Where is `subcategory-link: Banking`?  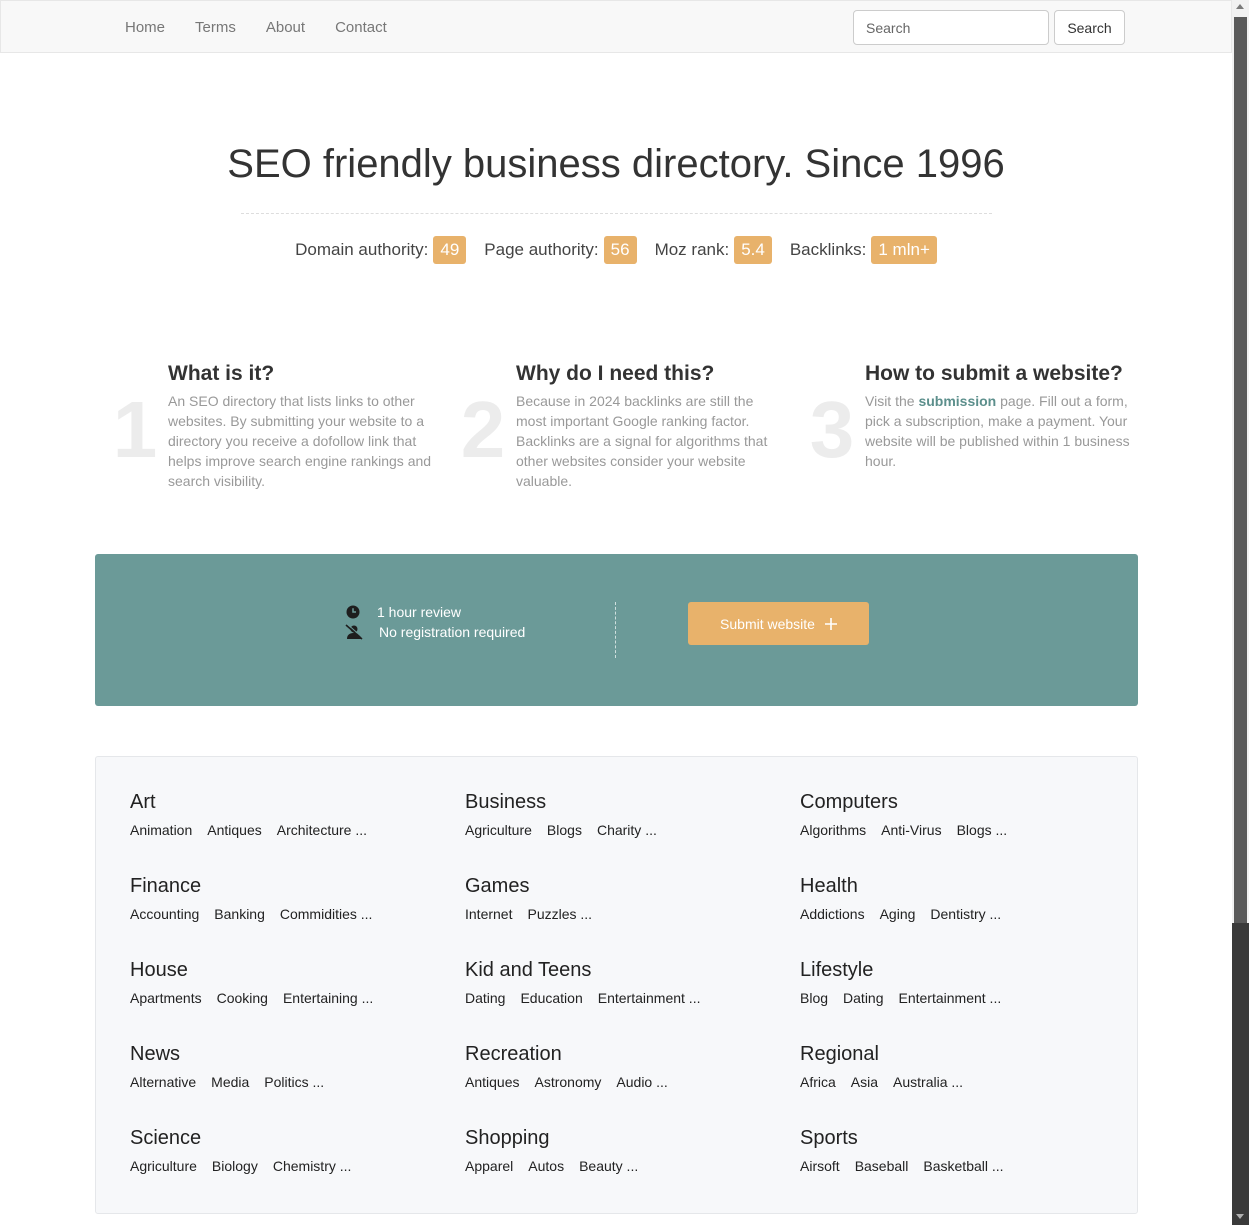 subcategory-link: Banking is located at coordinates (239, 914).